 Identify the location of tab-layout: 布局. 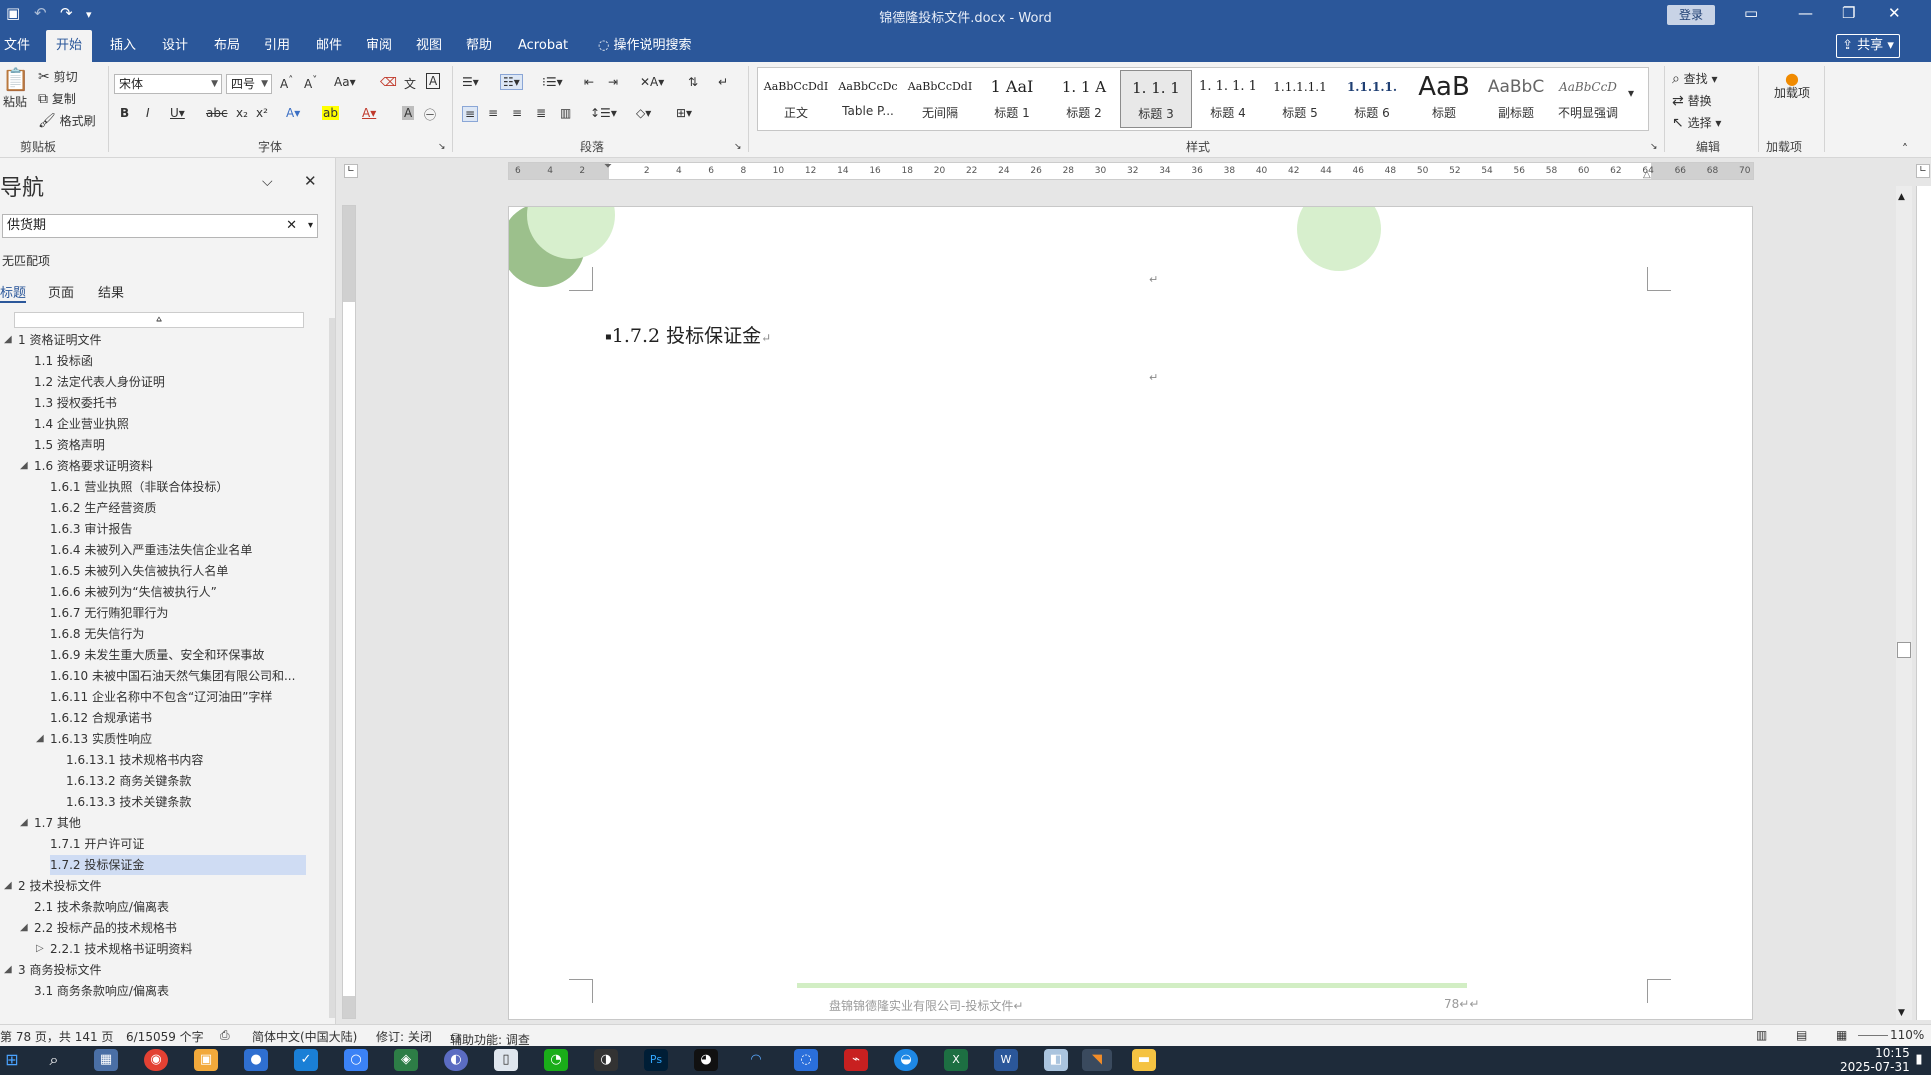
(227, 46).